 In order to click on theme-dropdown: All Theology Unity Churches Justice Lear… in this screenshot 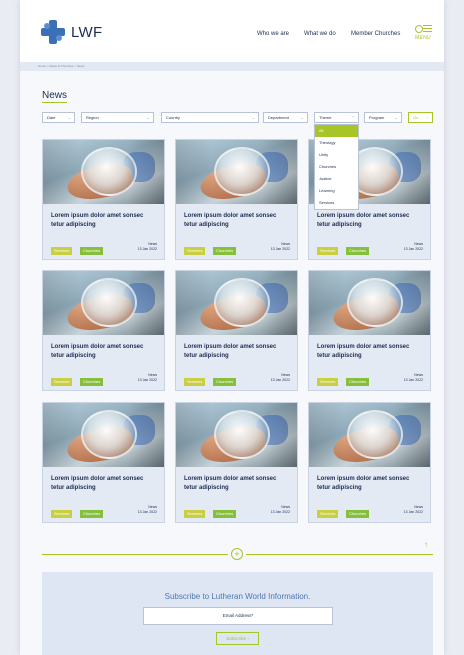, I will do `click(336, 167)`.